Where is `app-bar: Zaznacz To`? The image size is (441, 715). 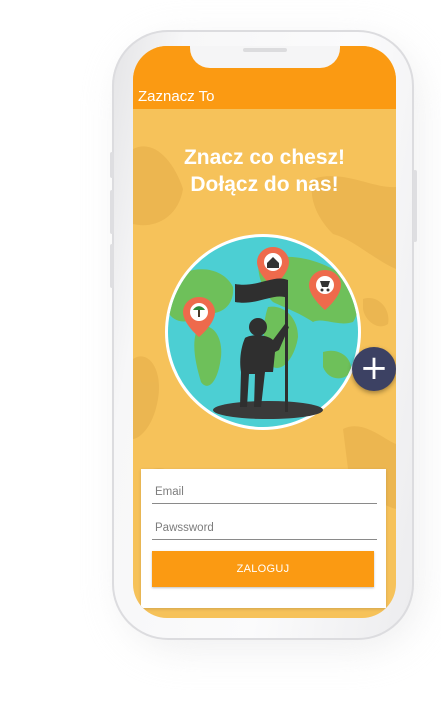
app-bar: Zaznacz To is located at coordinates (264, 77).